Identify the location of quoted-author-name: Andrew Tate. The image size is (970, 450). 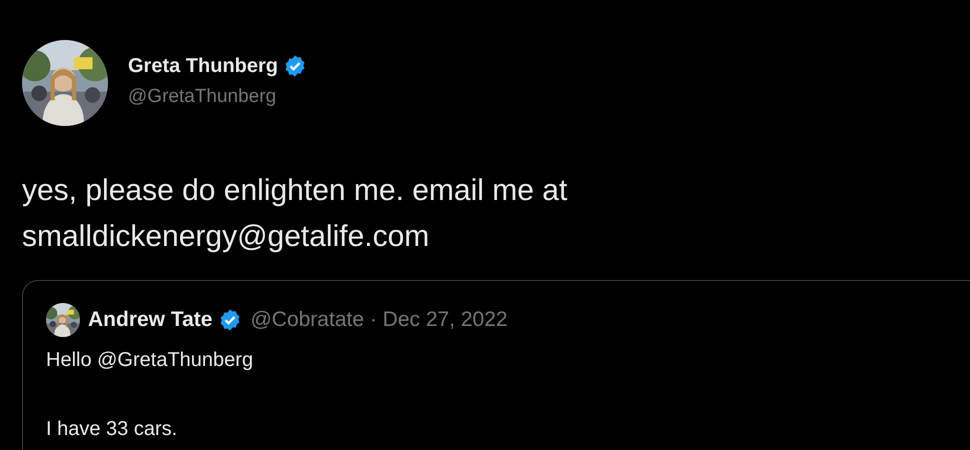
(150, 320).